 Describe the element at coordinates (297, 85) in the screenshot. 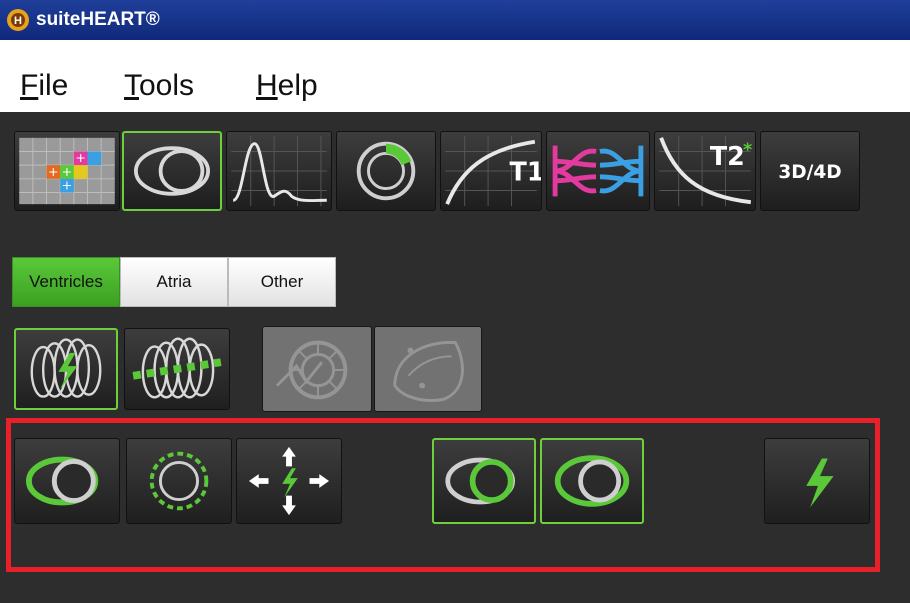

I see `menu-help-label: elp` at that location.